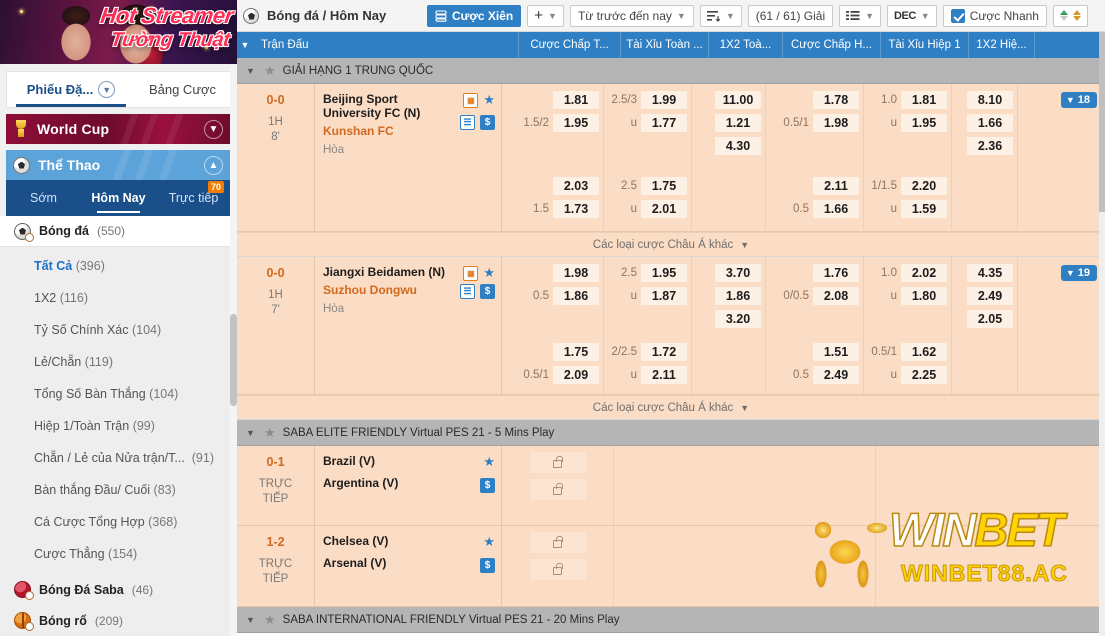 Image resolution: width=1105 pixels, height=636 pixels. What do you see at coordinates (990, 122) in the screenshot?
I see `odds-x: 1.66` at bounding box center [990, 122].